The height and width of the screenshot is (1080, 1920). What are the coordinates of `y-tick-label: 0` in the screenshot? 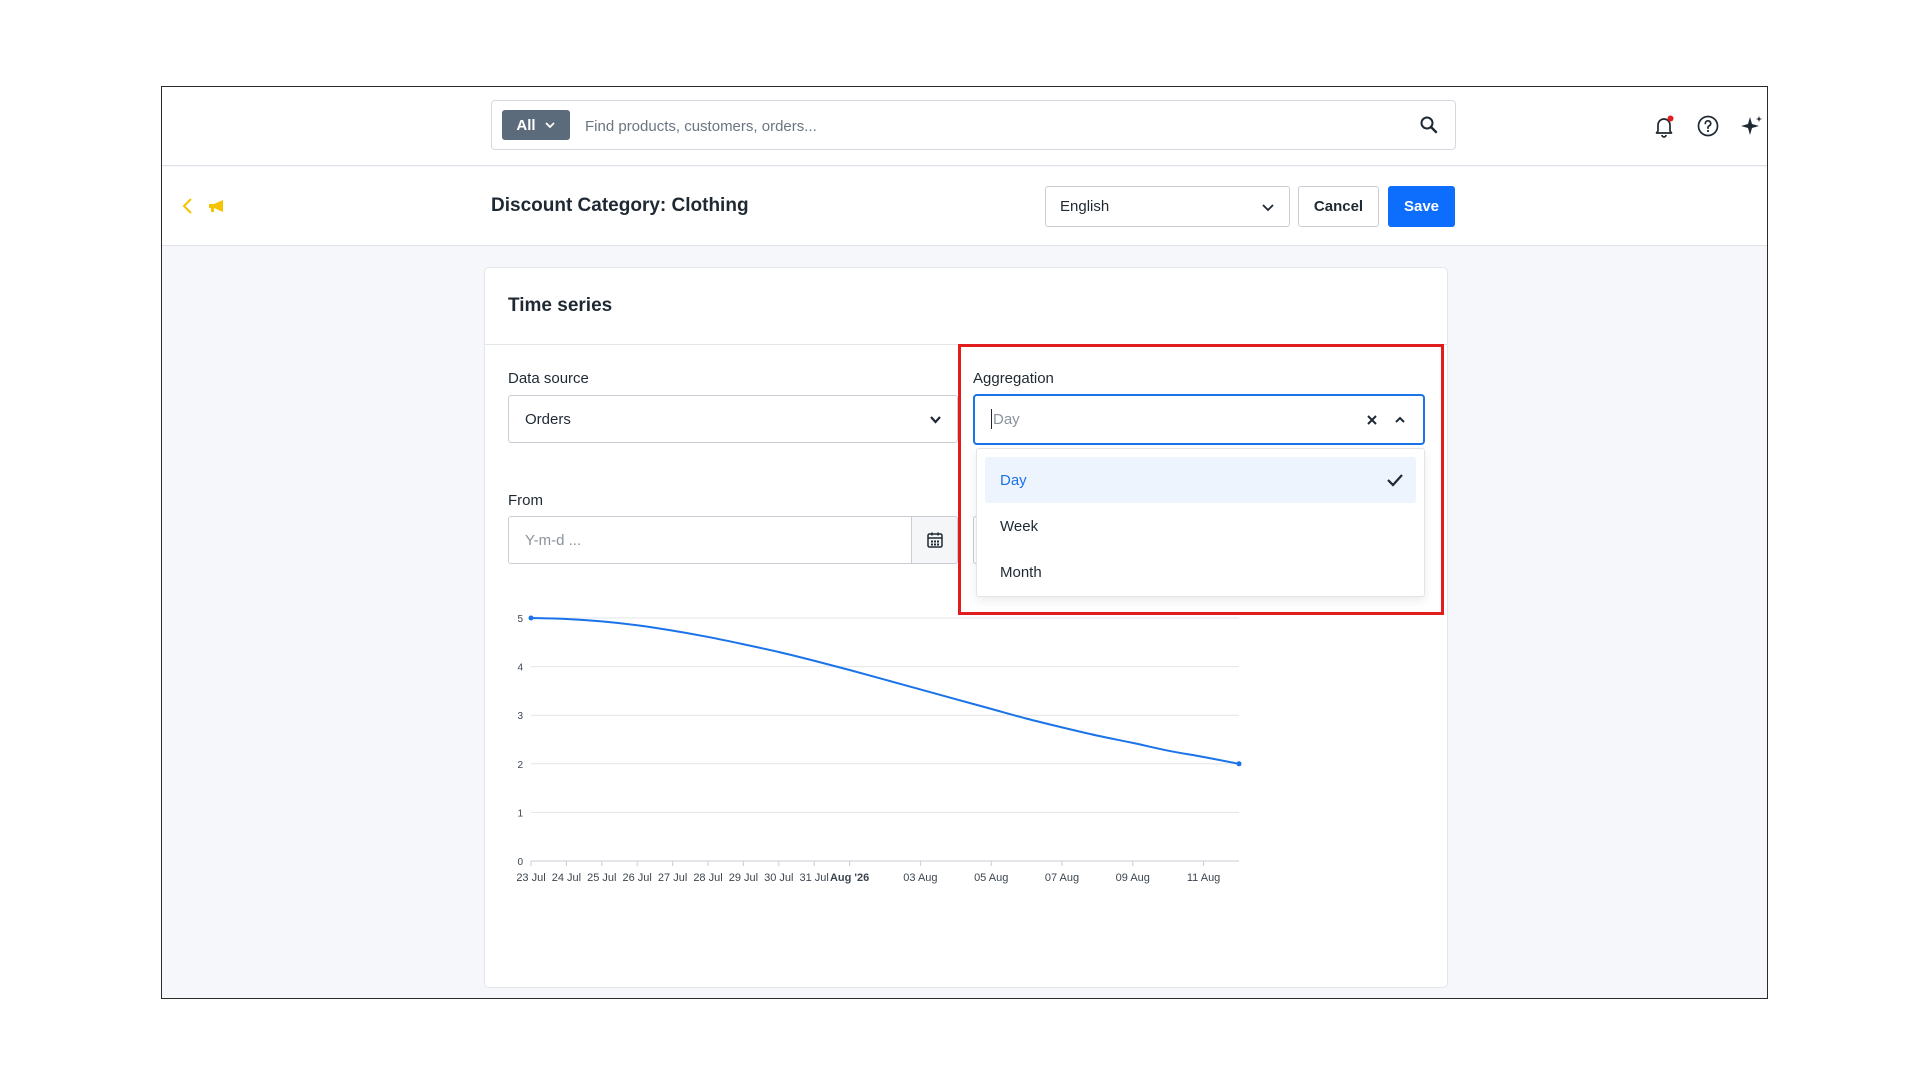 It's located at (520, 862).